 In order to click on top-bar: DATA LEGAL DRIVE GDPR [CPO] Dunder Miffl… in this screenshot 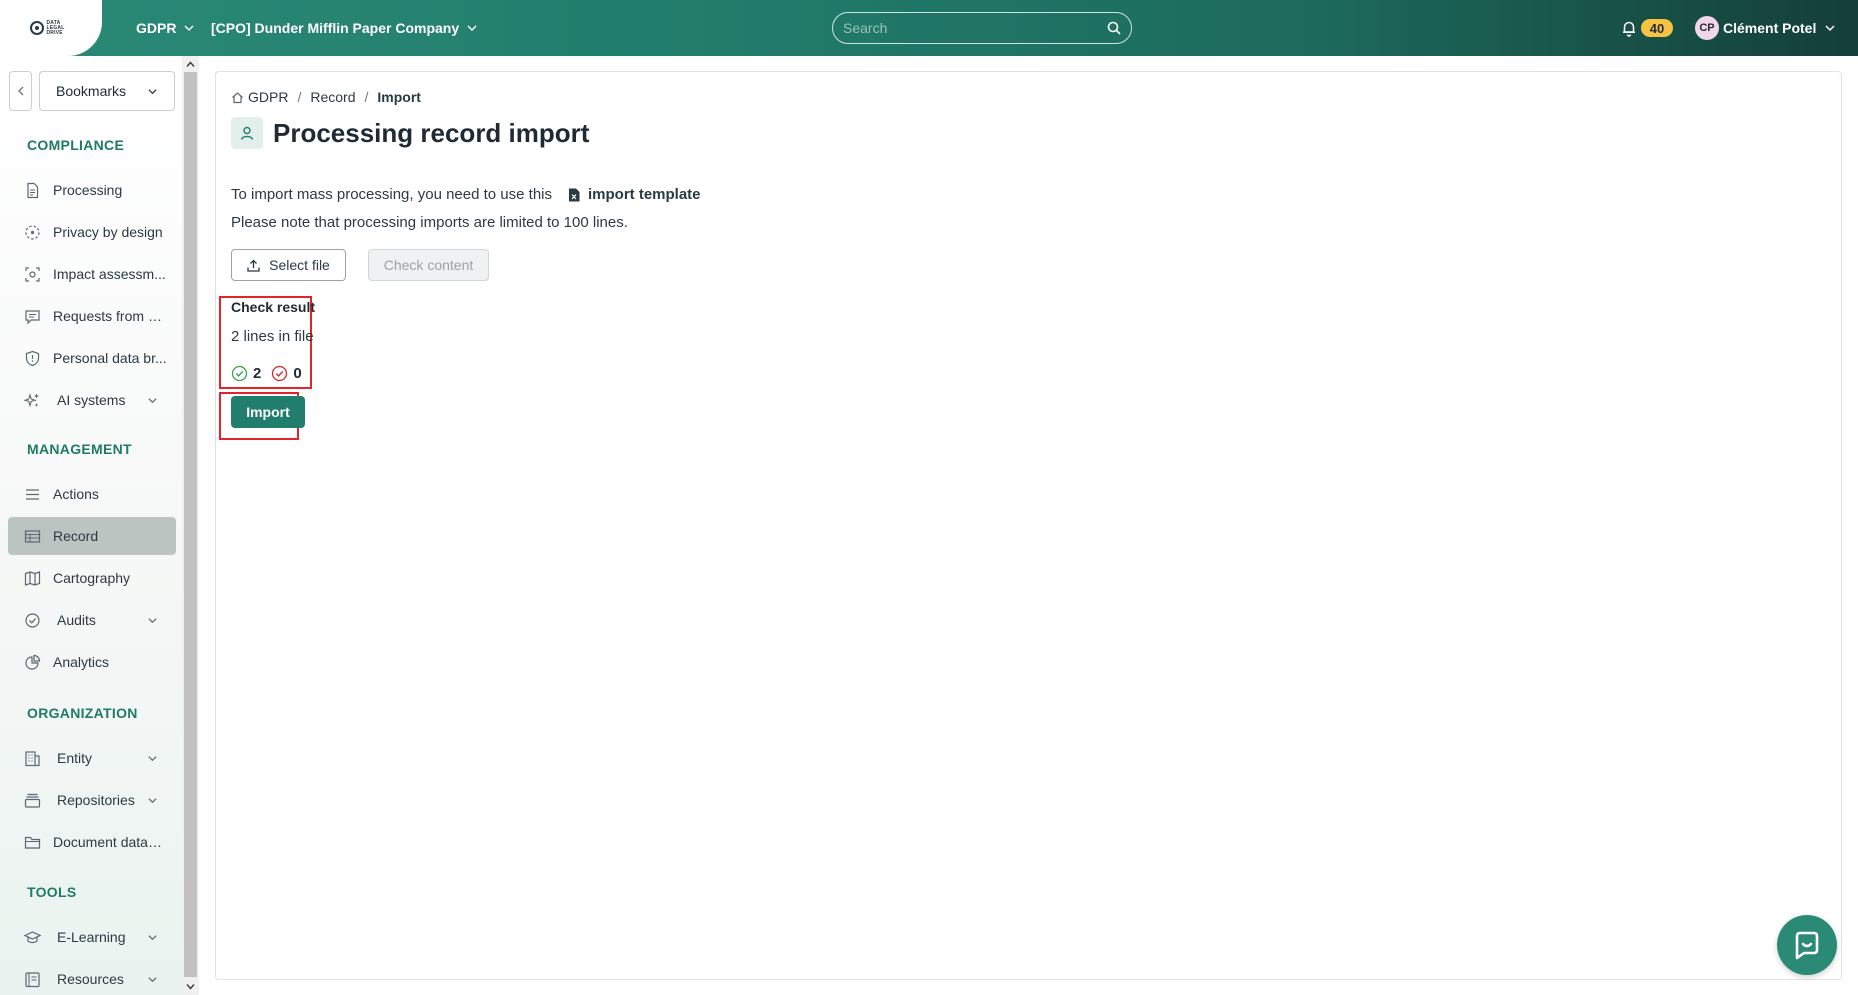, I will do `click(929, 28)`.